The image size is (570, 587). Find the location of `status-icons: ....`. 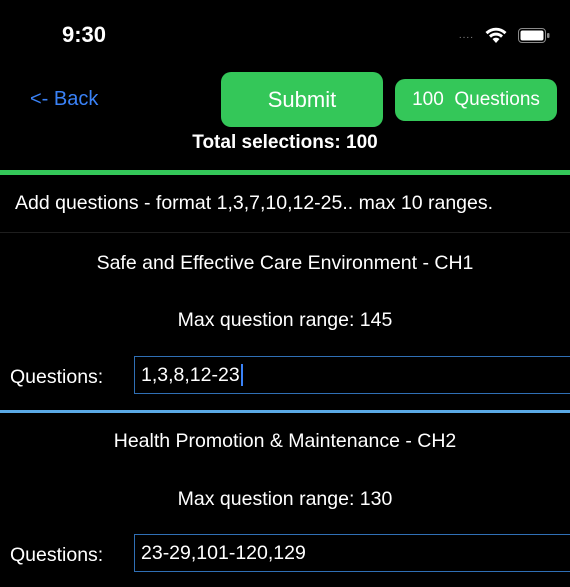

status-icons: .... is located at coordinates (504, 35).